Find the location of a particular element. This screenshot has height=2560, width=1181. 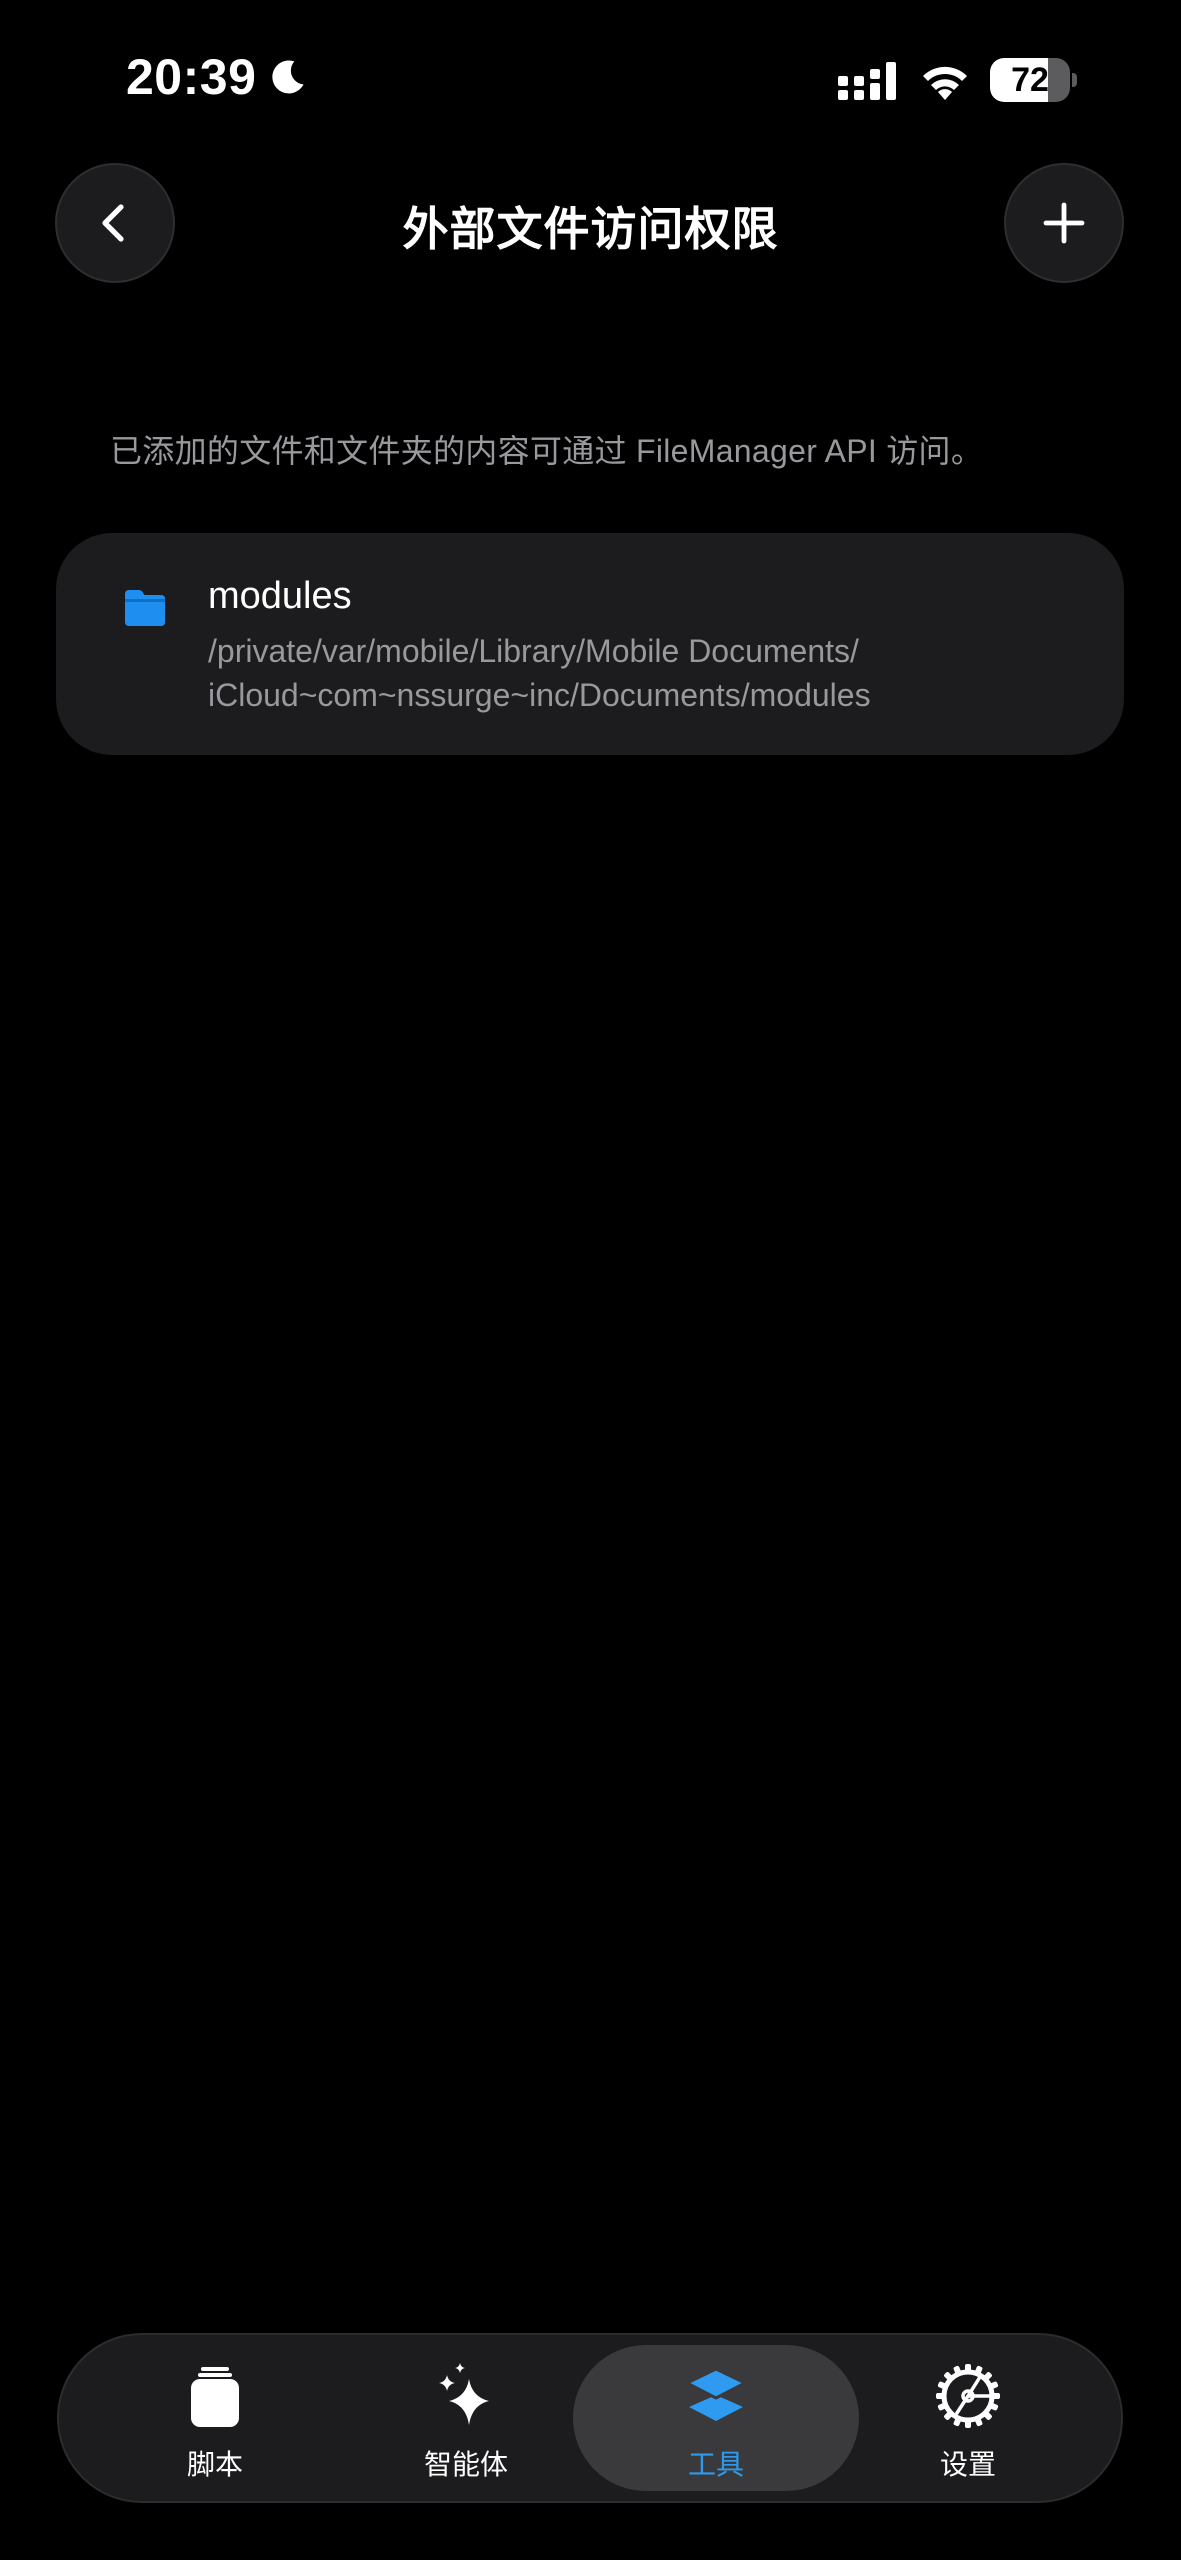

battery-icon: 72 is located at coordinates (1033, 80).